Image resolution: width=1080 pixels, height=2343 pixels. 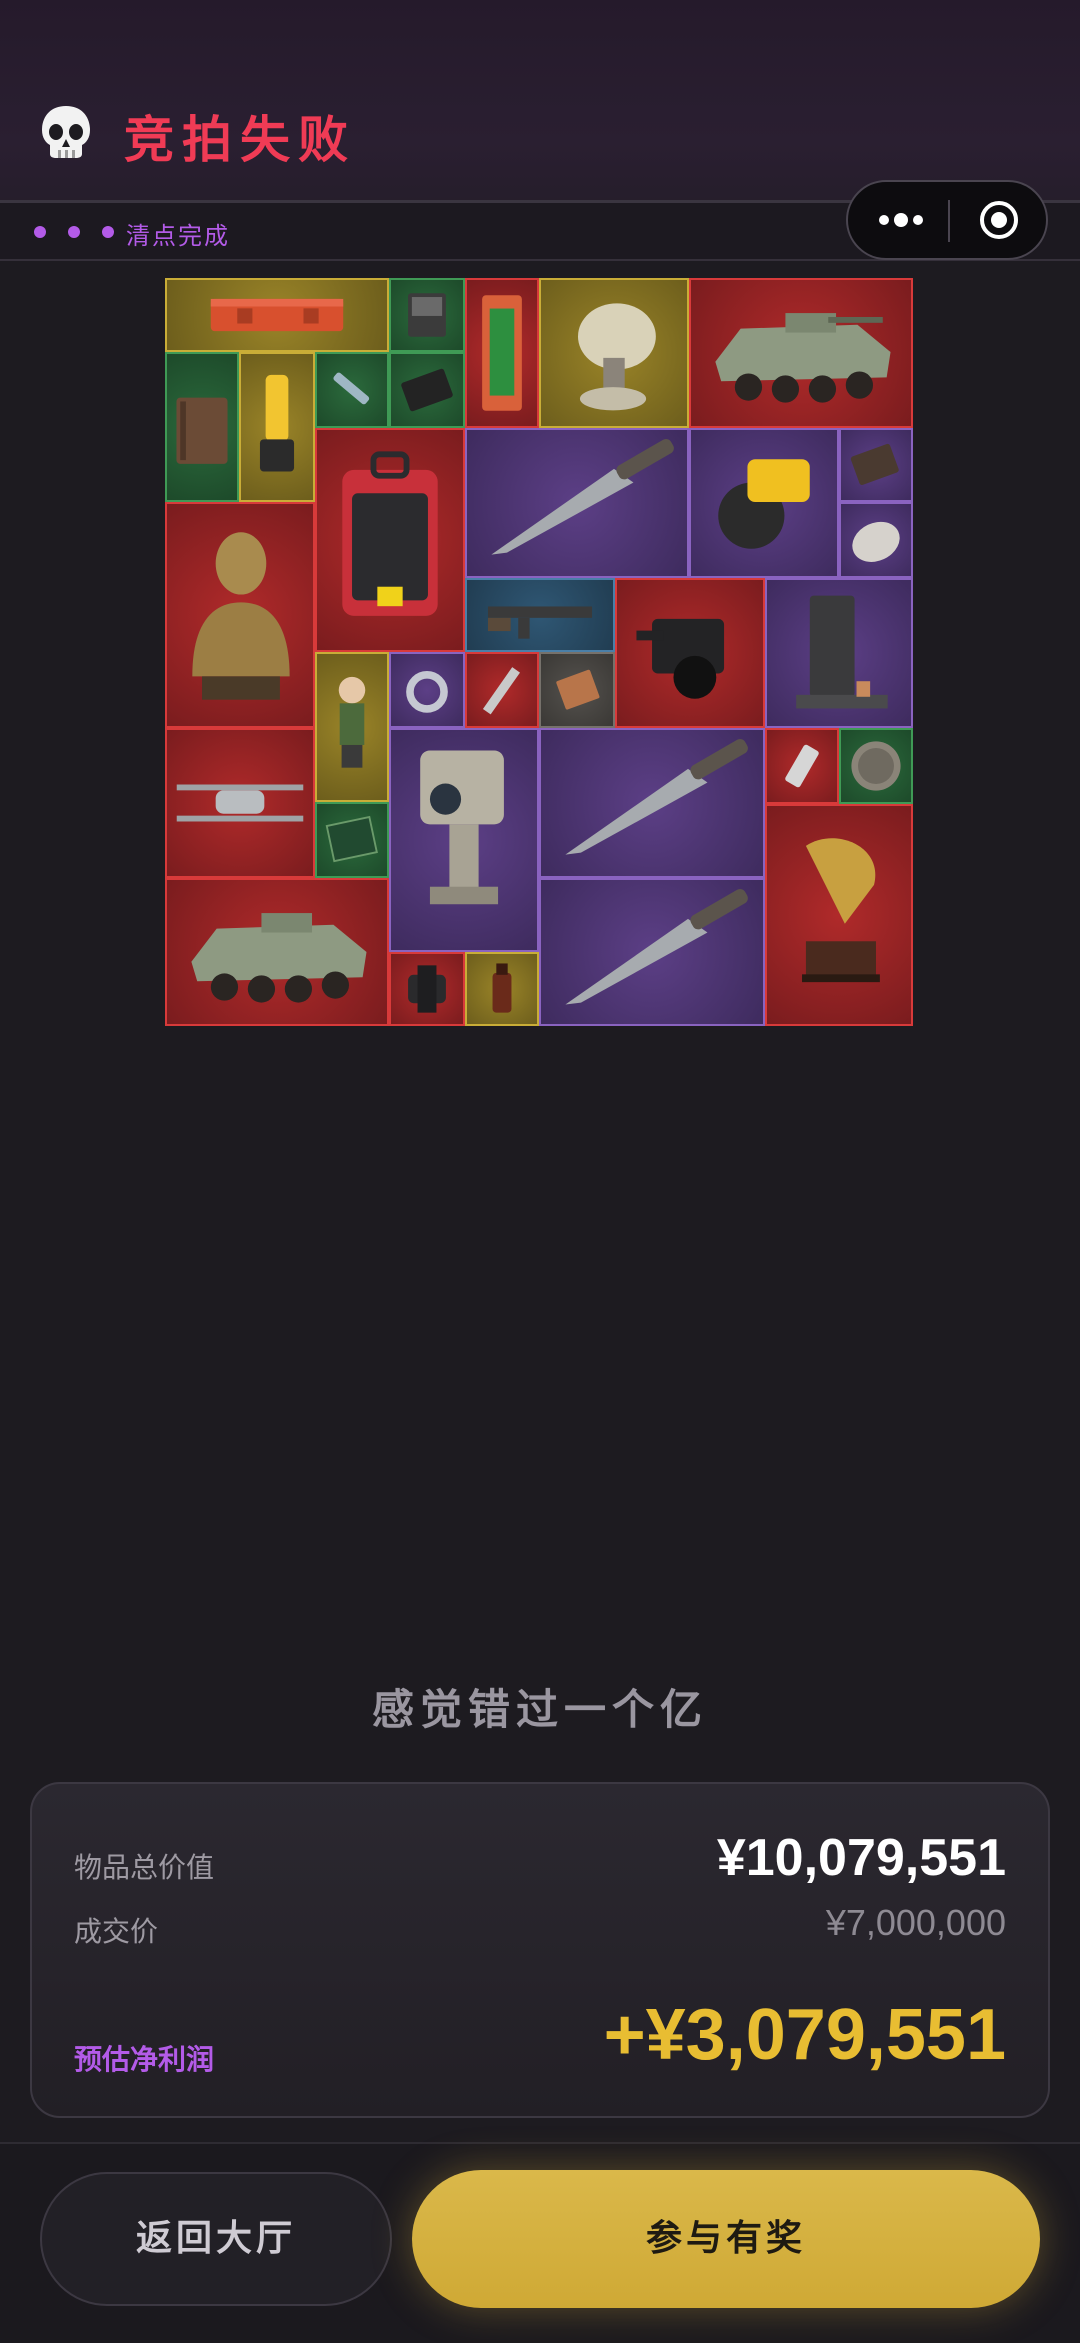 I want to click on thermal-camera-icon, so click(x=462, y=827).